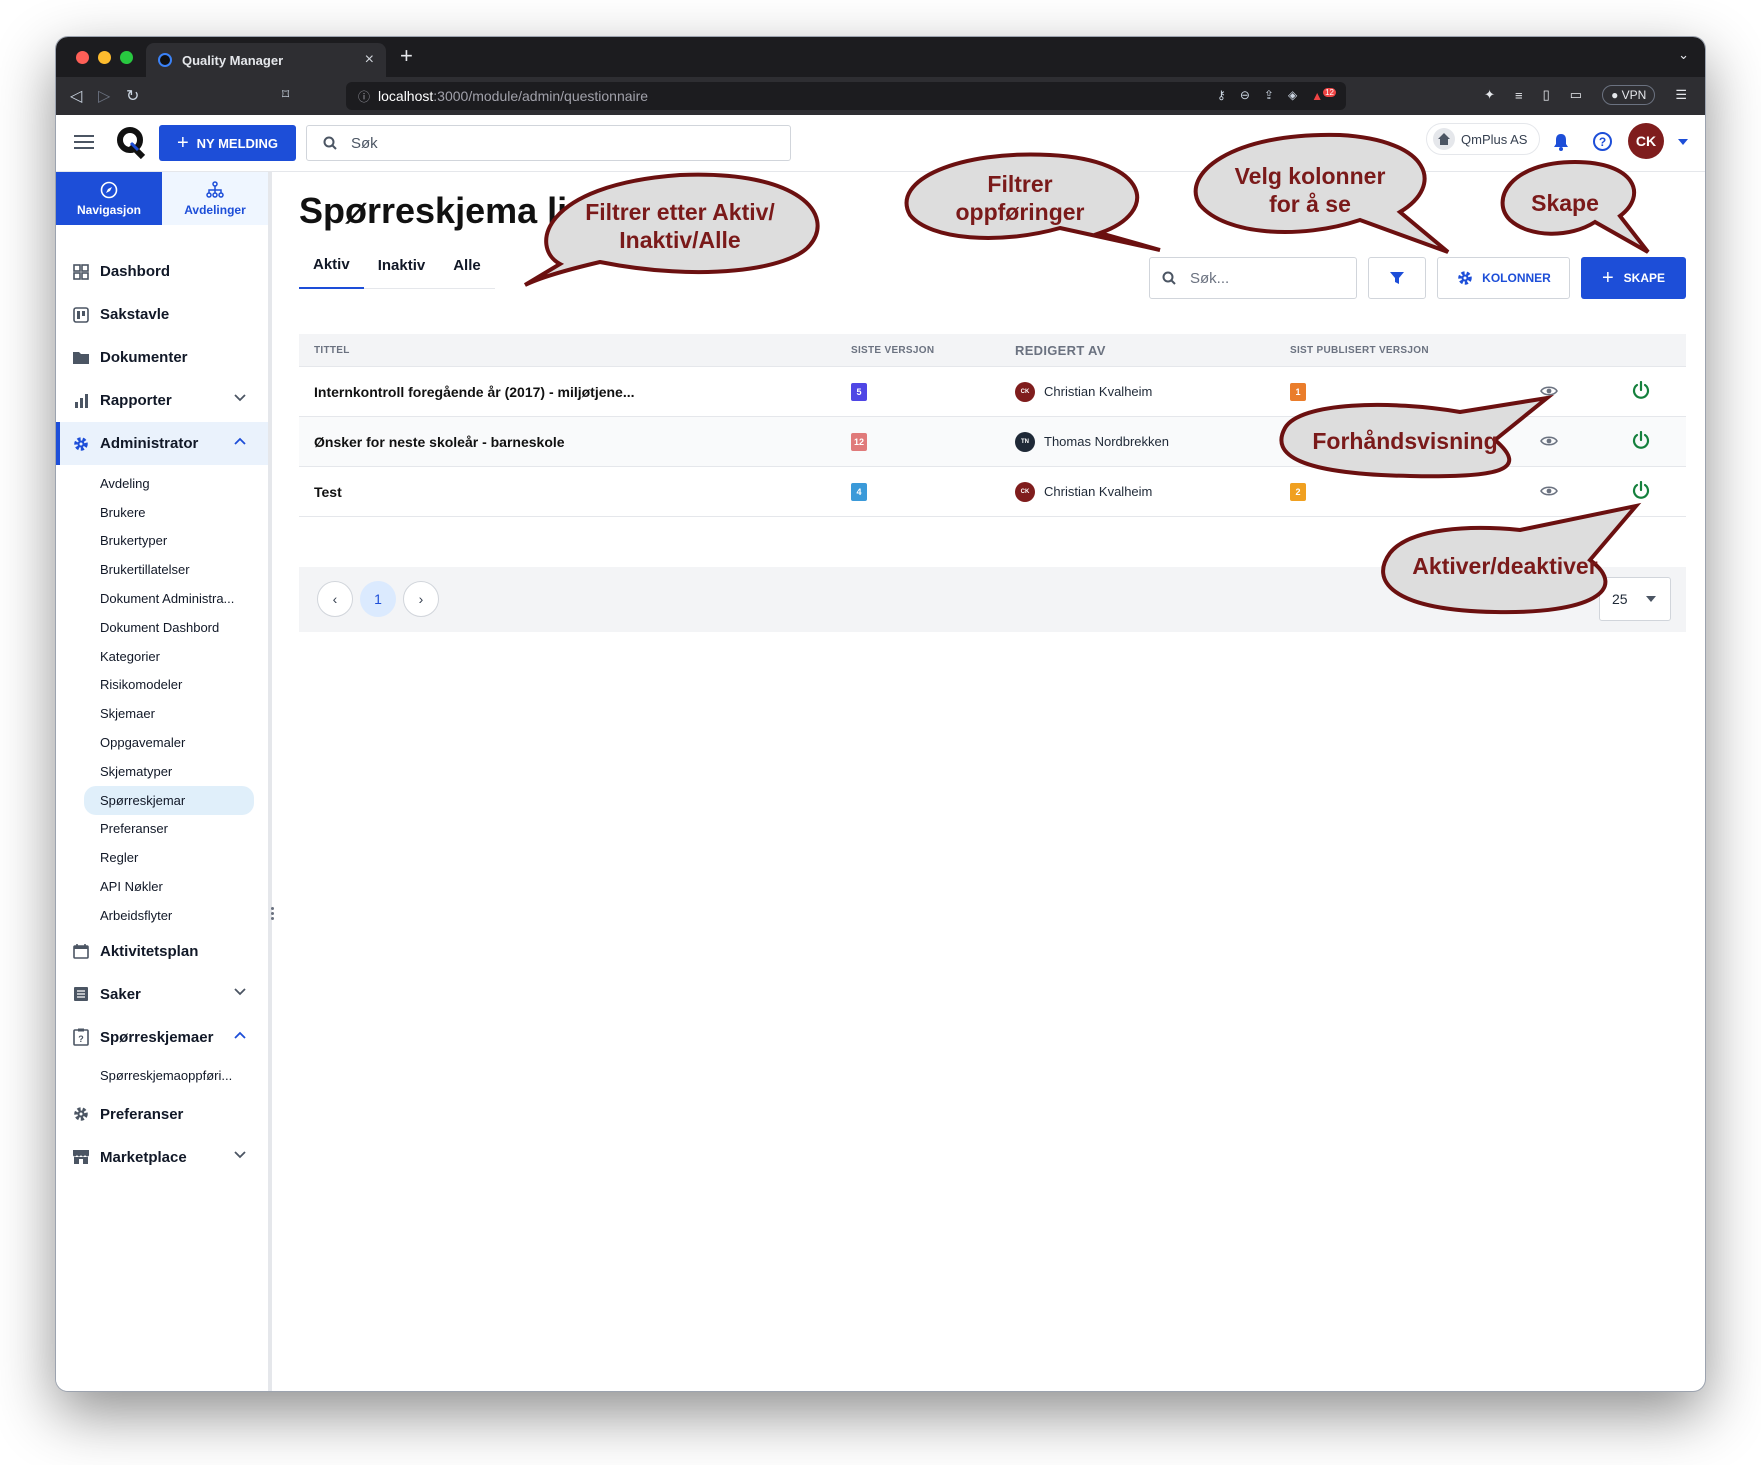 The image size is (1761, 1465). Describe the element at coordinates (433, 210) in the screenshot. I see `page-title: Spørreskjema li` at that location.